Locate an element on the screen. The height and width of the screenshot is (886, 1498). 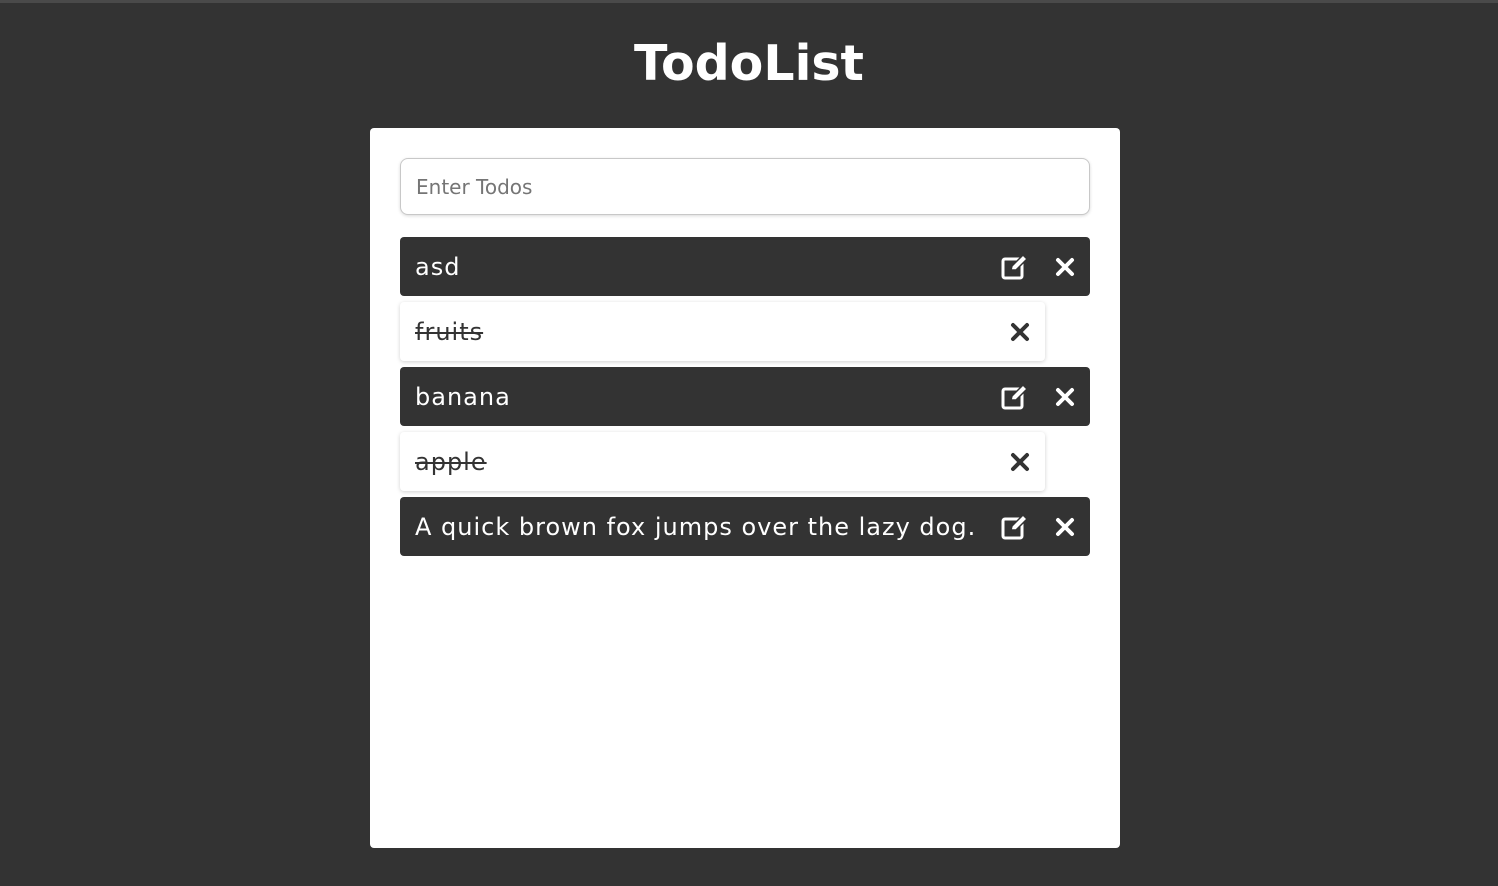
todo-input is located at coordinates (745, 186).